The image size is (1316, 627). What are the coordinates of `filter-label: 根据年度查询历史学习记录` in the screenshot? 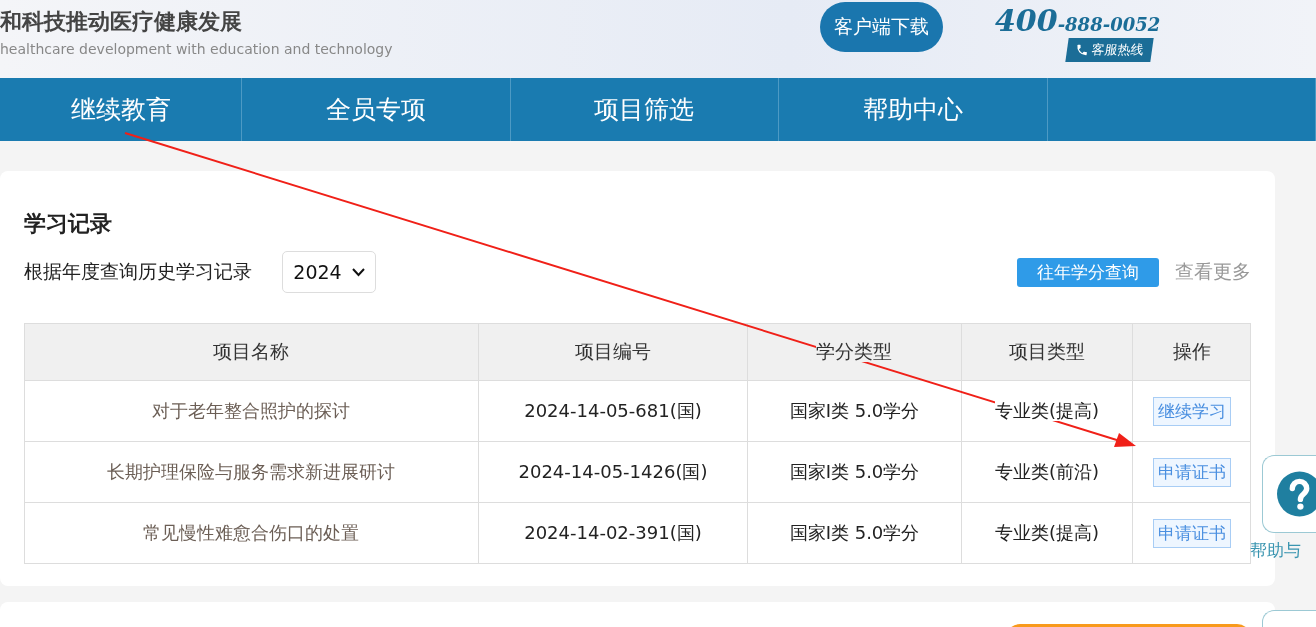 It's located at (138, 271).